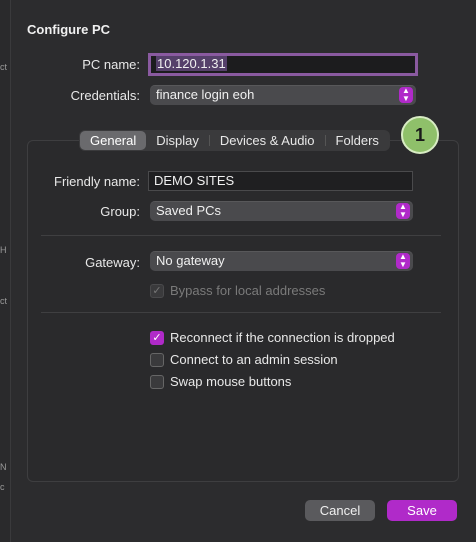 The height and width of the screenshot is (542, 476). I want to click on group-label: Group:, so click(120, 211).